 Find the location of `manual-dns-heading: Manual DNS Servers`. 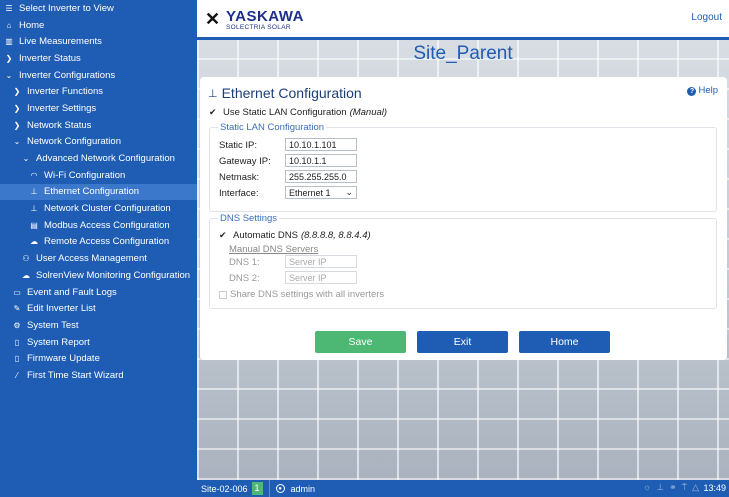

manual-dns-heading: Manual DNS Servers is located at coordinates (274, 249).